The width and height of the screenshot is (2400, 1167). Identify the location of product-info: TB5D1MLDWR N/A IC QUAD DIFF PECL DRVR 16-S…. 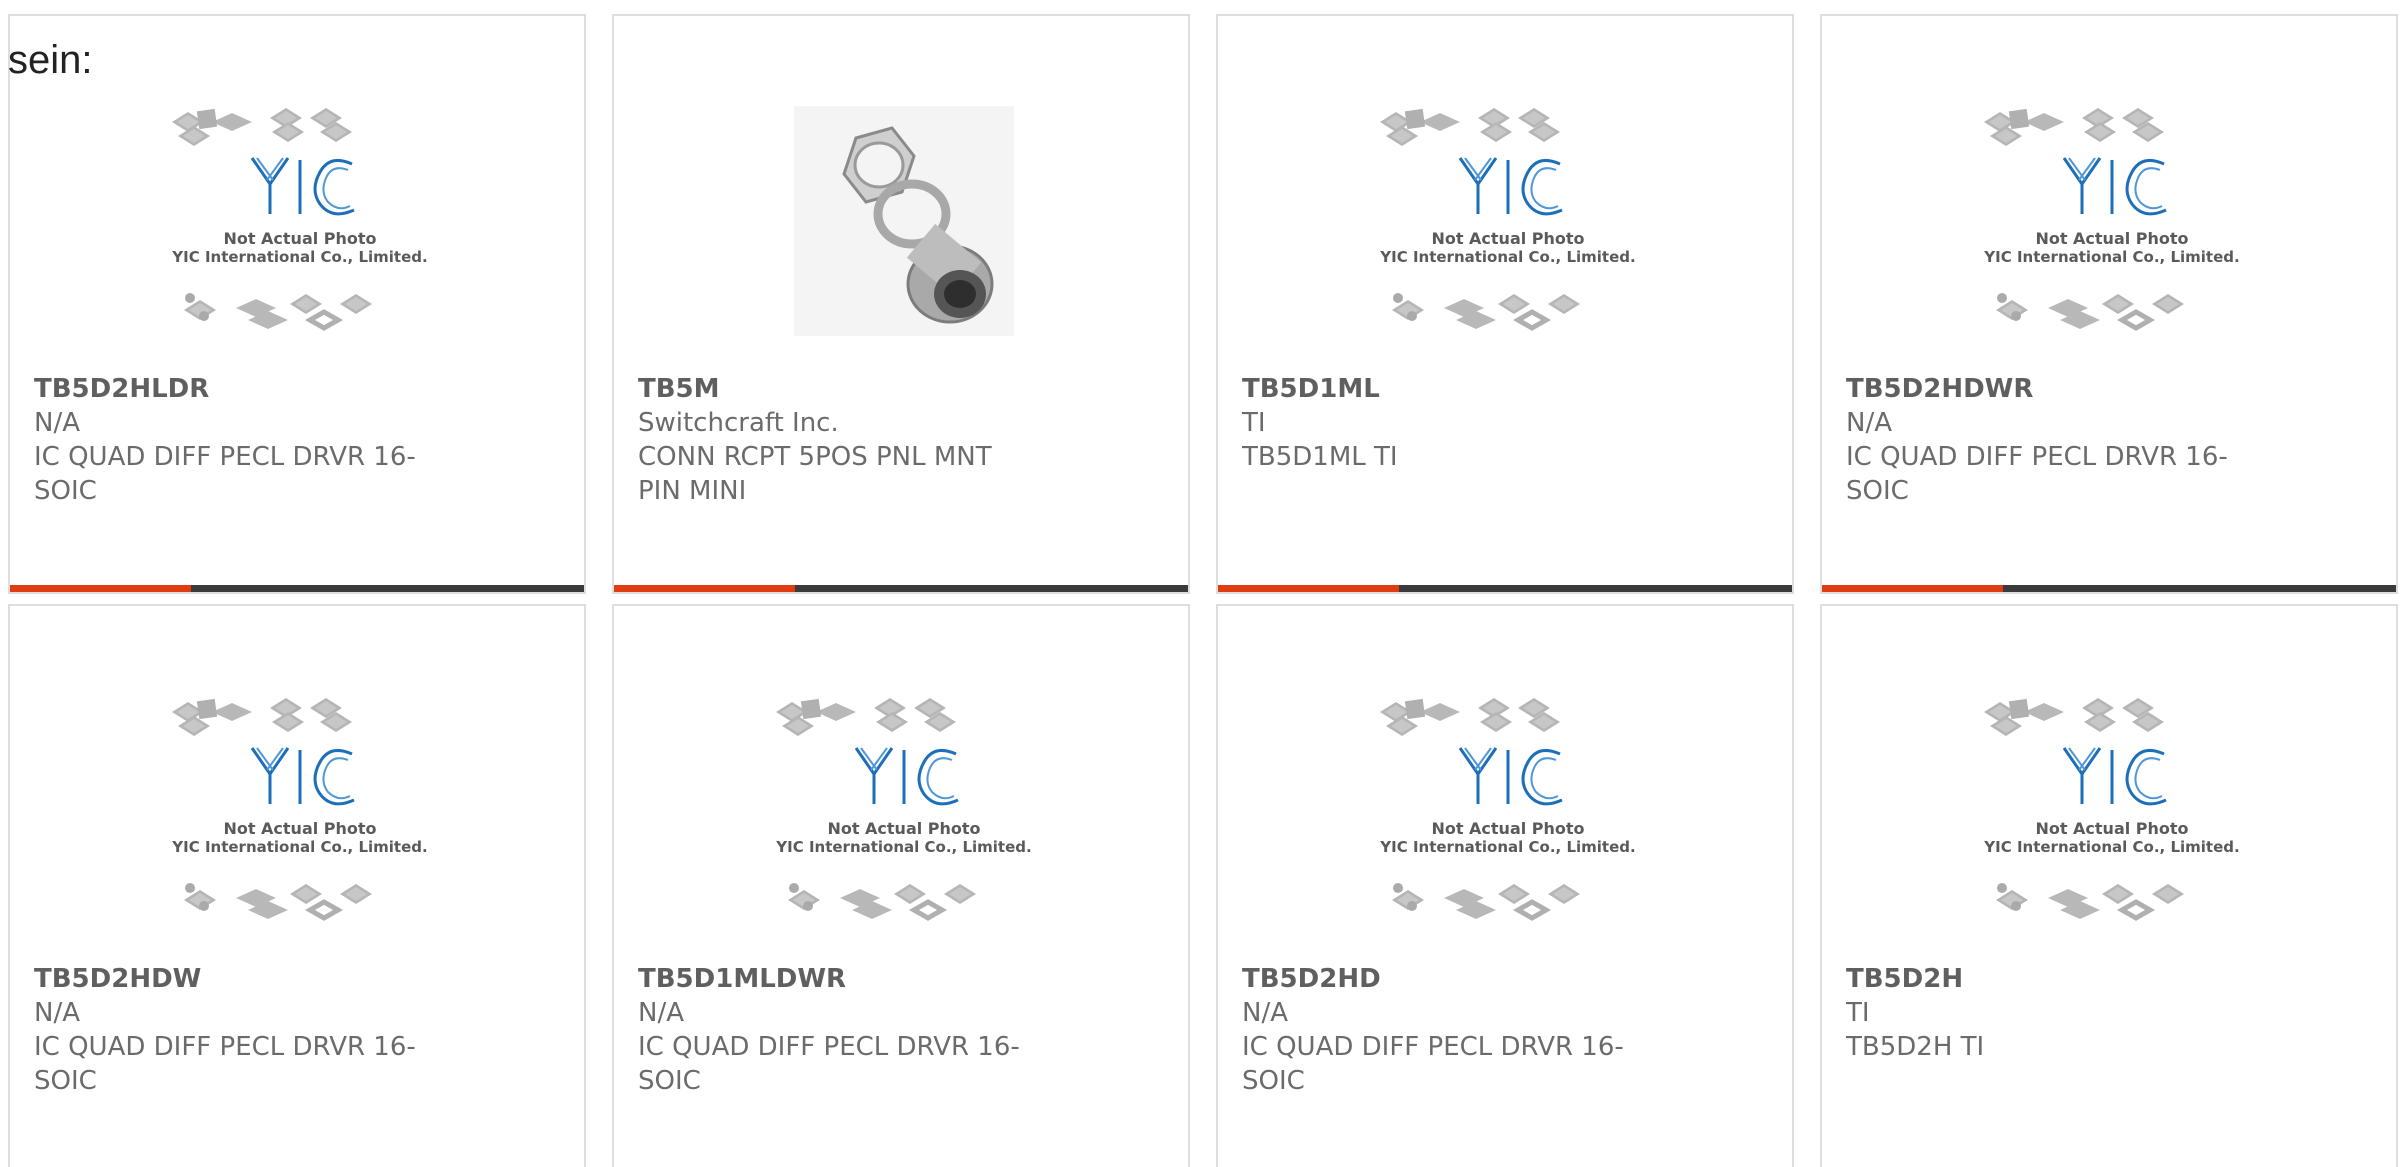
(838, 1030).